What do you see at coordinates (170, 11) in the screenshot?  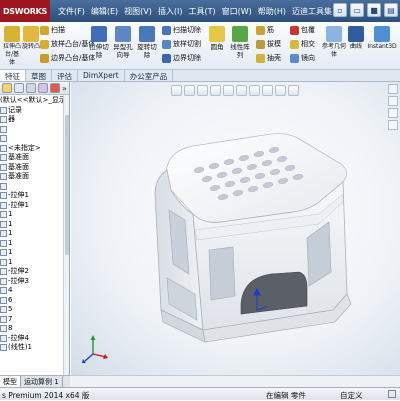 I see `menu-insert: 插入(I)` at bounding box center [170, 11].